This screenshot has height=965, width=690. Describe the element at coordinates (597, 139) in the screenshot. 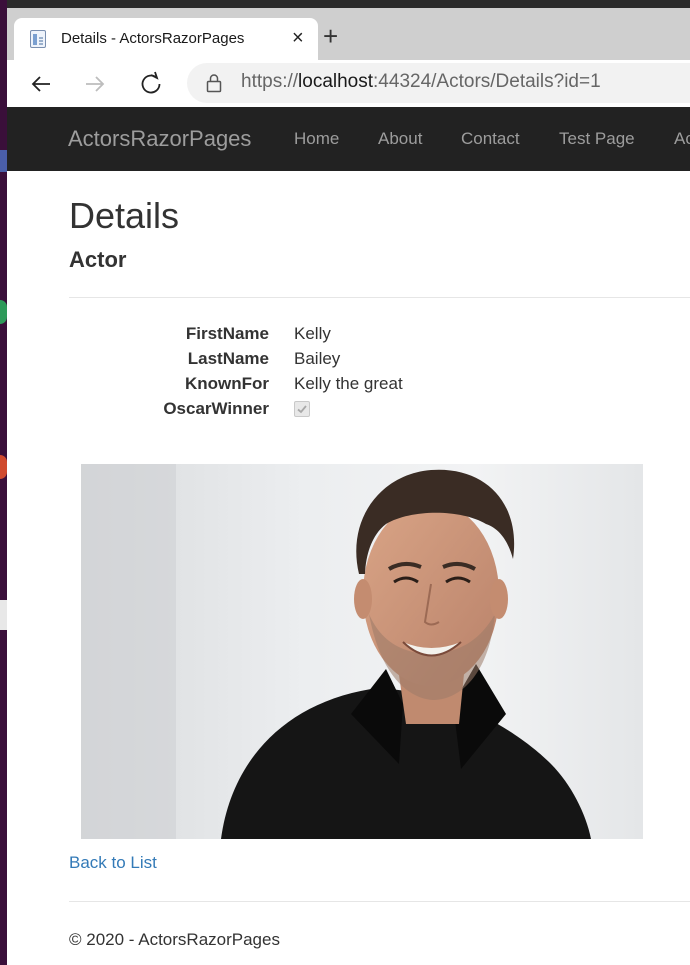

I see `nav-link-test-page: Test Page` at that location.